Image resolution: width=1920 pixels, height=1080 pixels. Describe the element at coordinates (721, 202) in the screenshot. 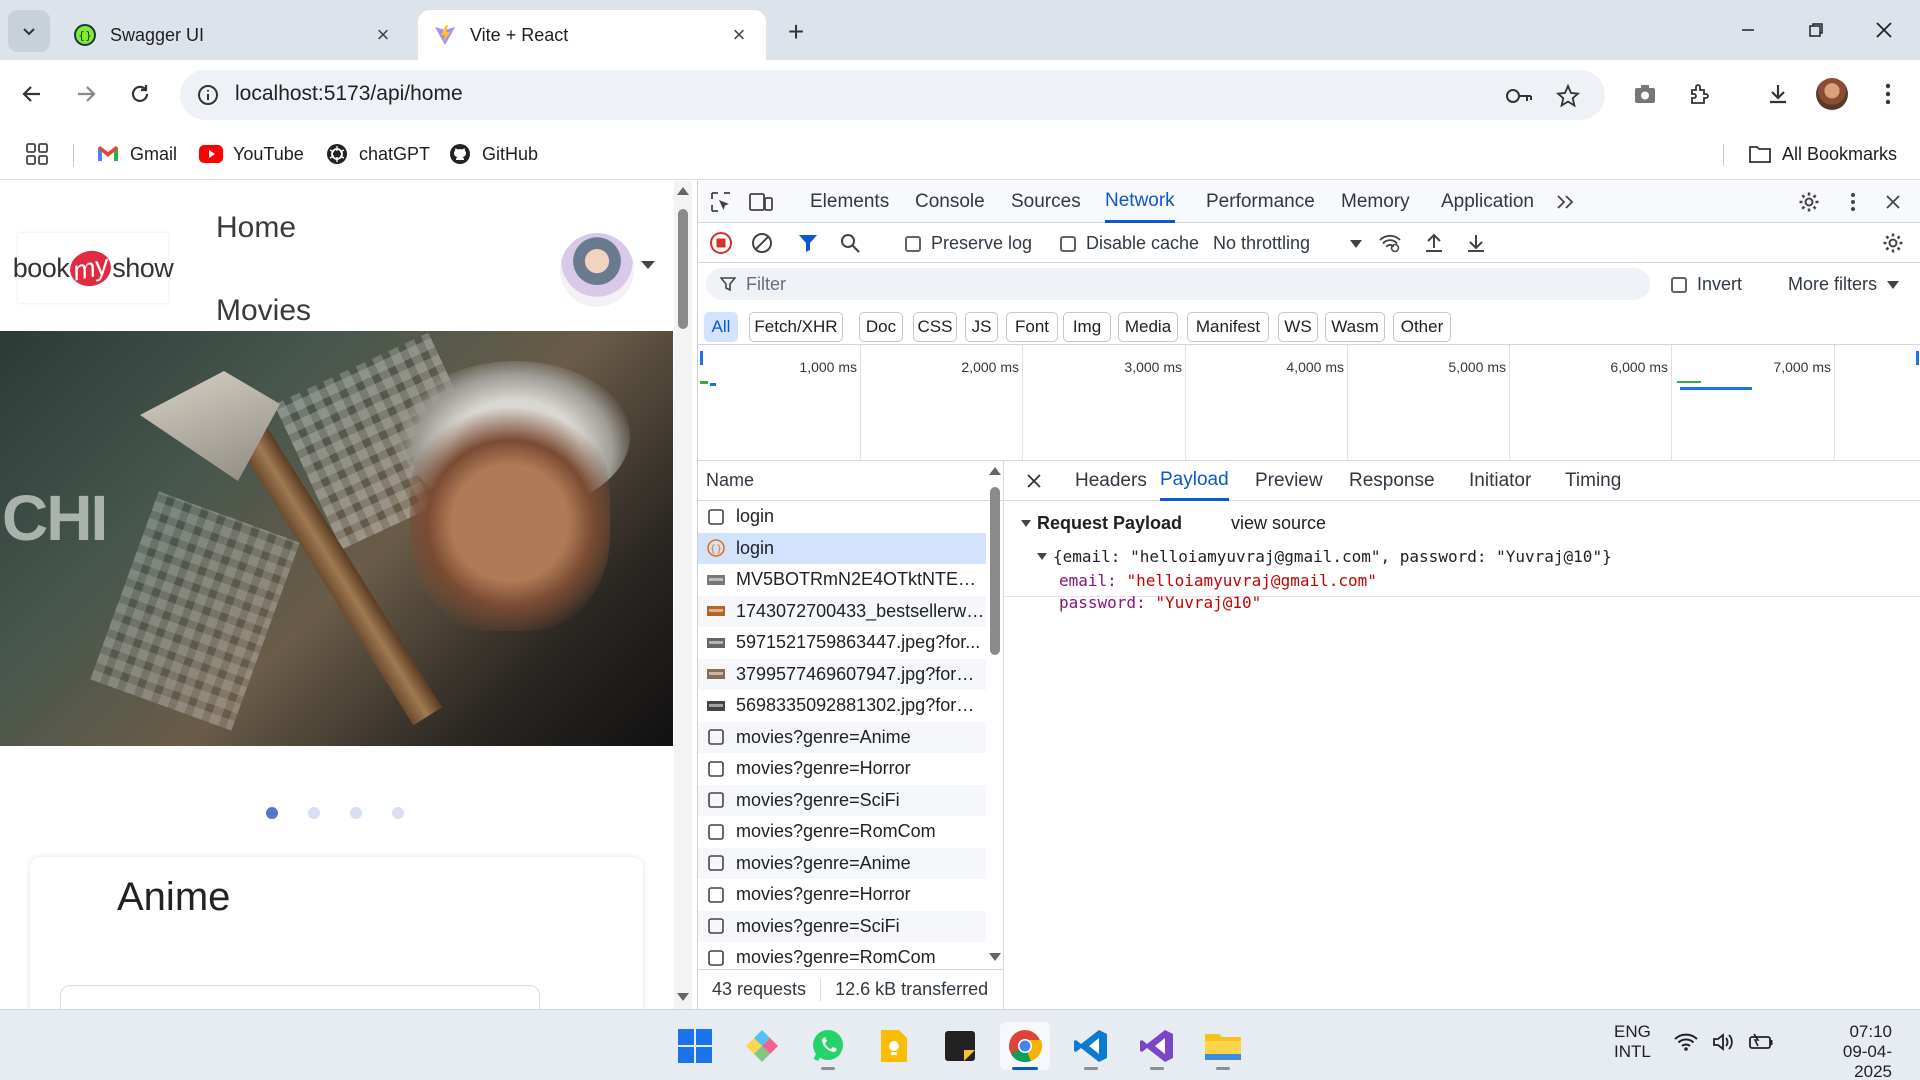

I see `inspect-element-icon` at that location.